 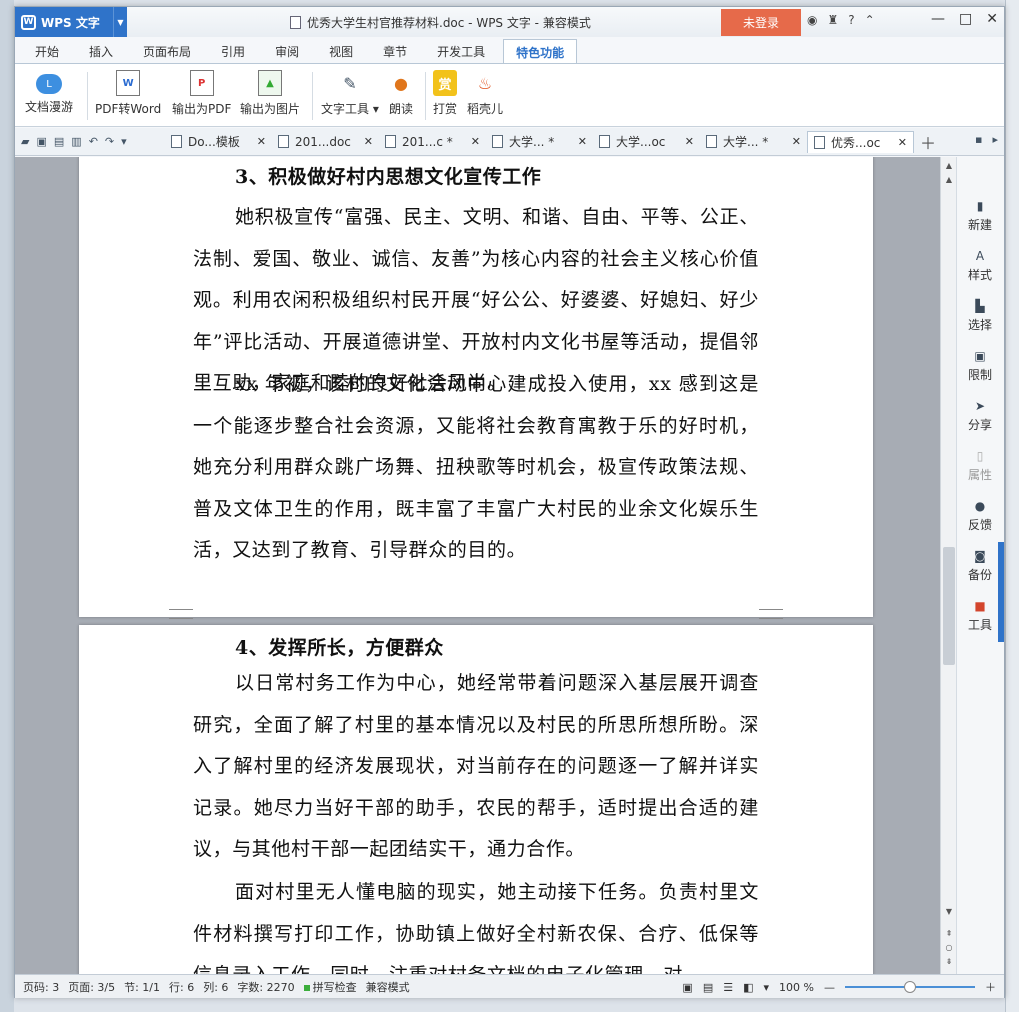 What do you see at coordinates (395, 51) in the screenshot?
I see `tab-chapter: 章节` at bounding box center [395, 51].